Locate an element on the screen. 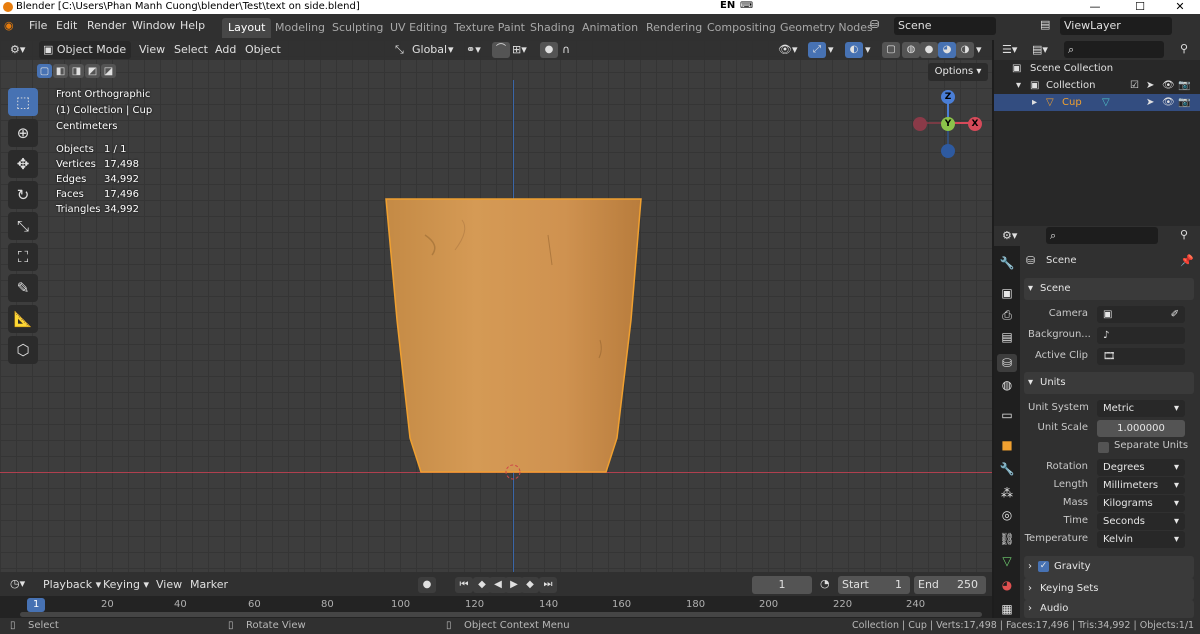  gizmo-dropdown-icon: ▾ is located at coordinates (831, 49).